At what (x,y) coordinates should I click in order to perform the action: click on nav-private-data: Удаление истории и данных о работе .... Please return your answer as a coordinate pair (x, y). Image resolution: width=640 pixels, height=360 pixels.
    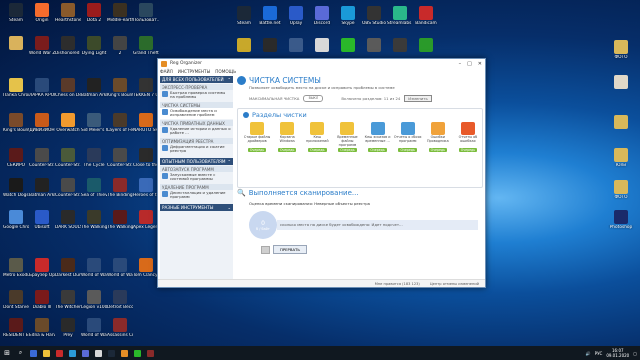
    Looking at the image, I should click on (196, 131).